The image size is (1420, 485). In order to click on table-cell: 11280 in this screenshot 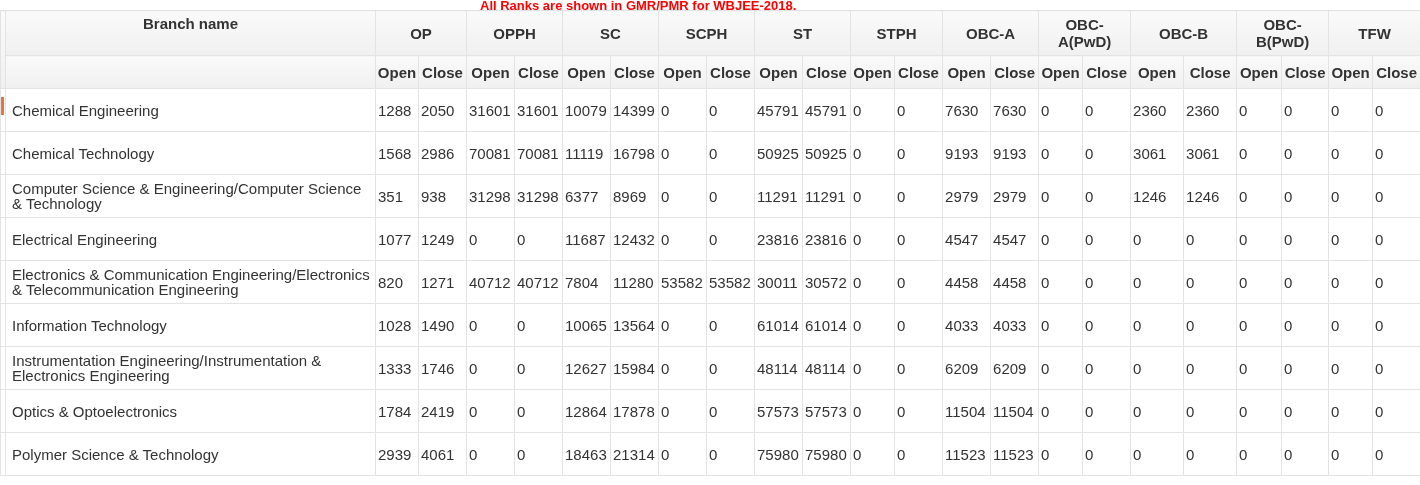, I will do `click(634, 282)`.